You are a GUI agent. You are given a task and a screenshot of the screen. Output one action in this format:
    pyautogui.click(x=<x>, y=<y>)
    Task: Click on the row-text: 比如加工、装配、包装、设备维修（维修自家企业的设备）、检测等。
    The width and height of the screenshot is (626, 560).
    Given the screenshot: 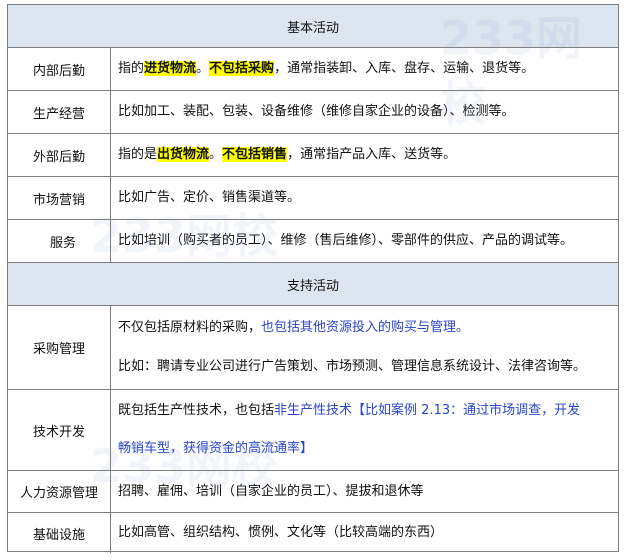 What is the action you would take?
    pyautogui.click(x=316, y=111)
    